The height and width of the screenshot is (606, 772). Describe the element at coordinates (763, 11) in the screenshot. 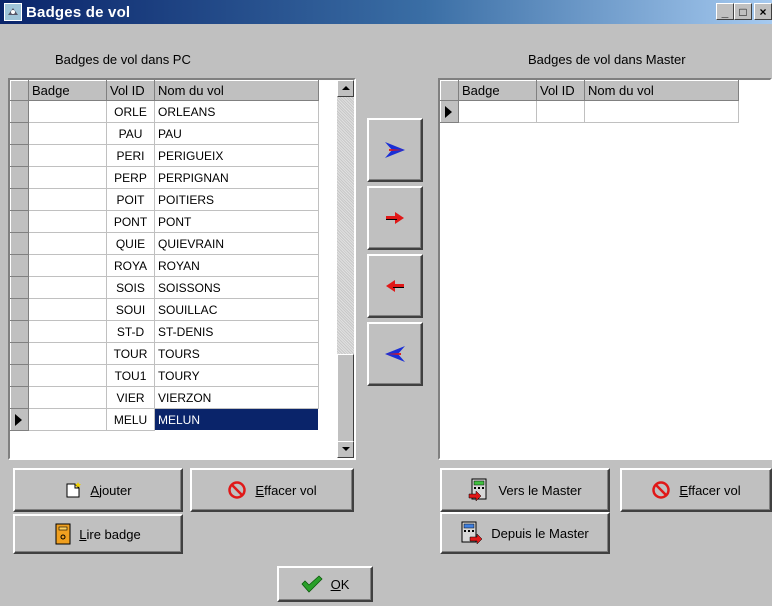

I see `close-button: ×` at that location.